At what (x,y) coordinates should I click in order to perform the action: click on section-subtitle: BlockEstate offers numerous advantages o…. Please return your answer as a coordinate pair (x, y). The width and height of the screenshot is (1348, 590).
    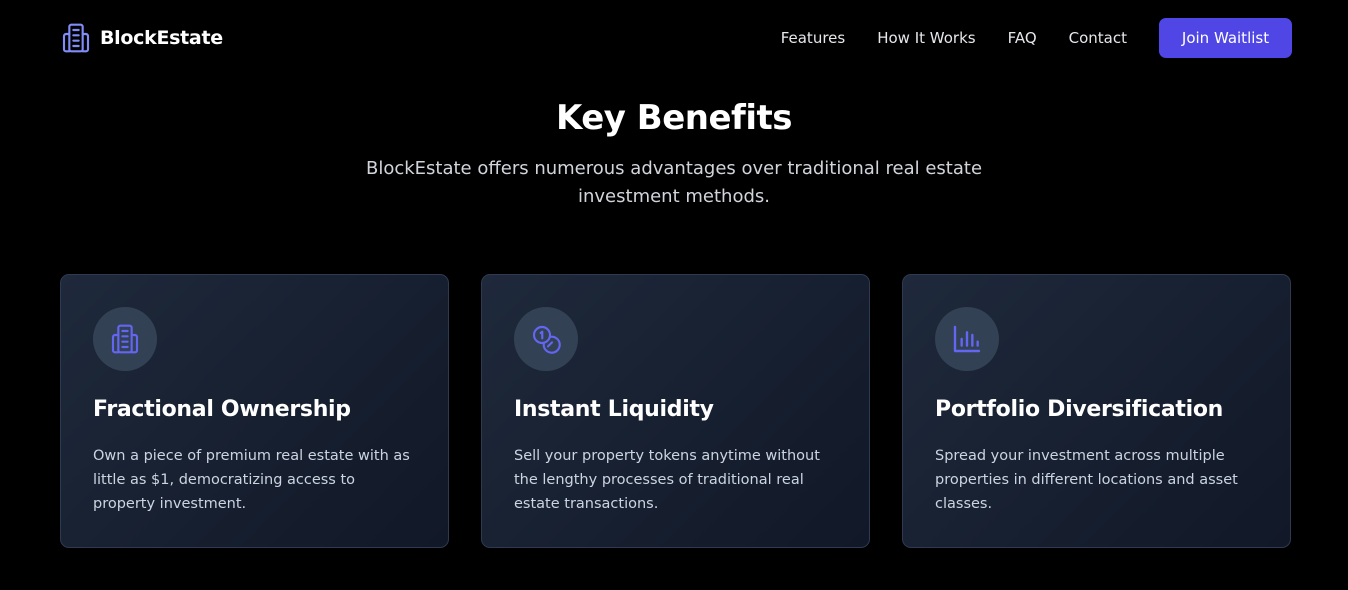
    Looking at the image, I should click on (674, 182).